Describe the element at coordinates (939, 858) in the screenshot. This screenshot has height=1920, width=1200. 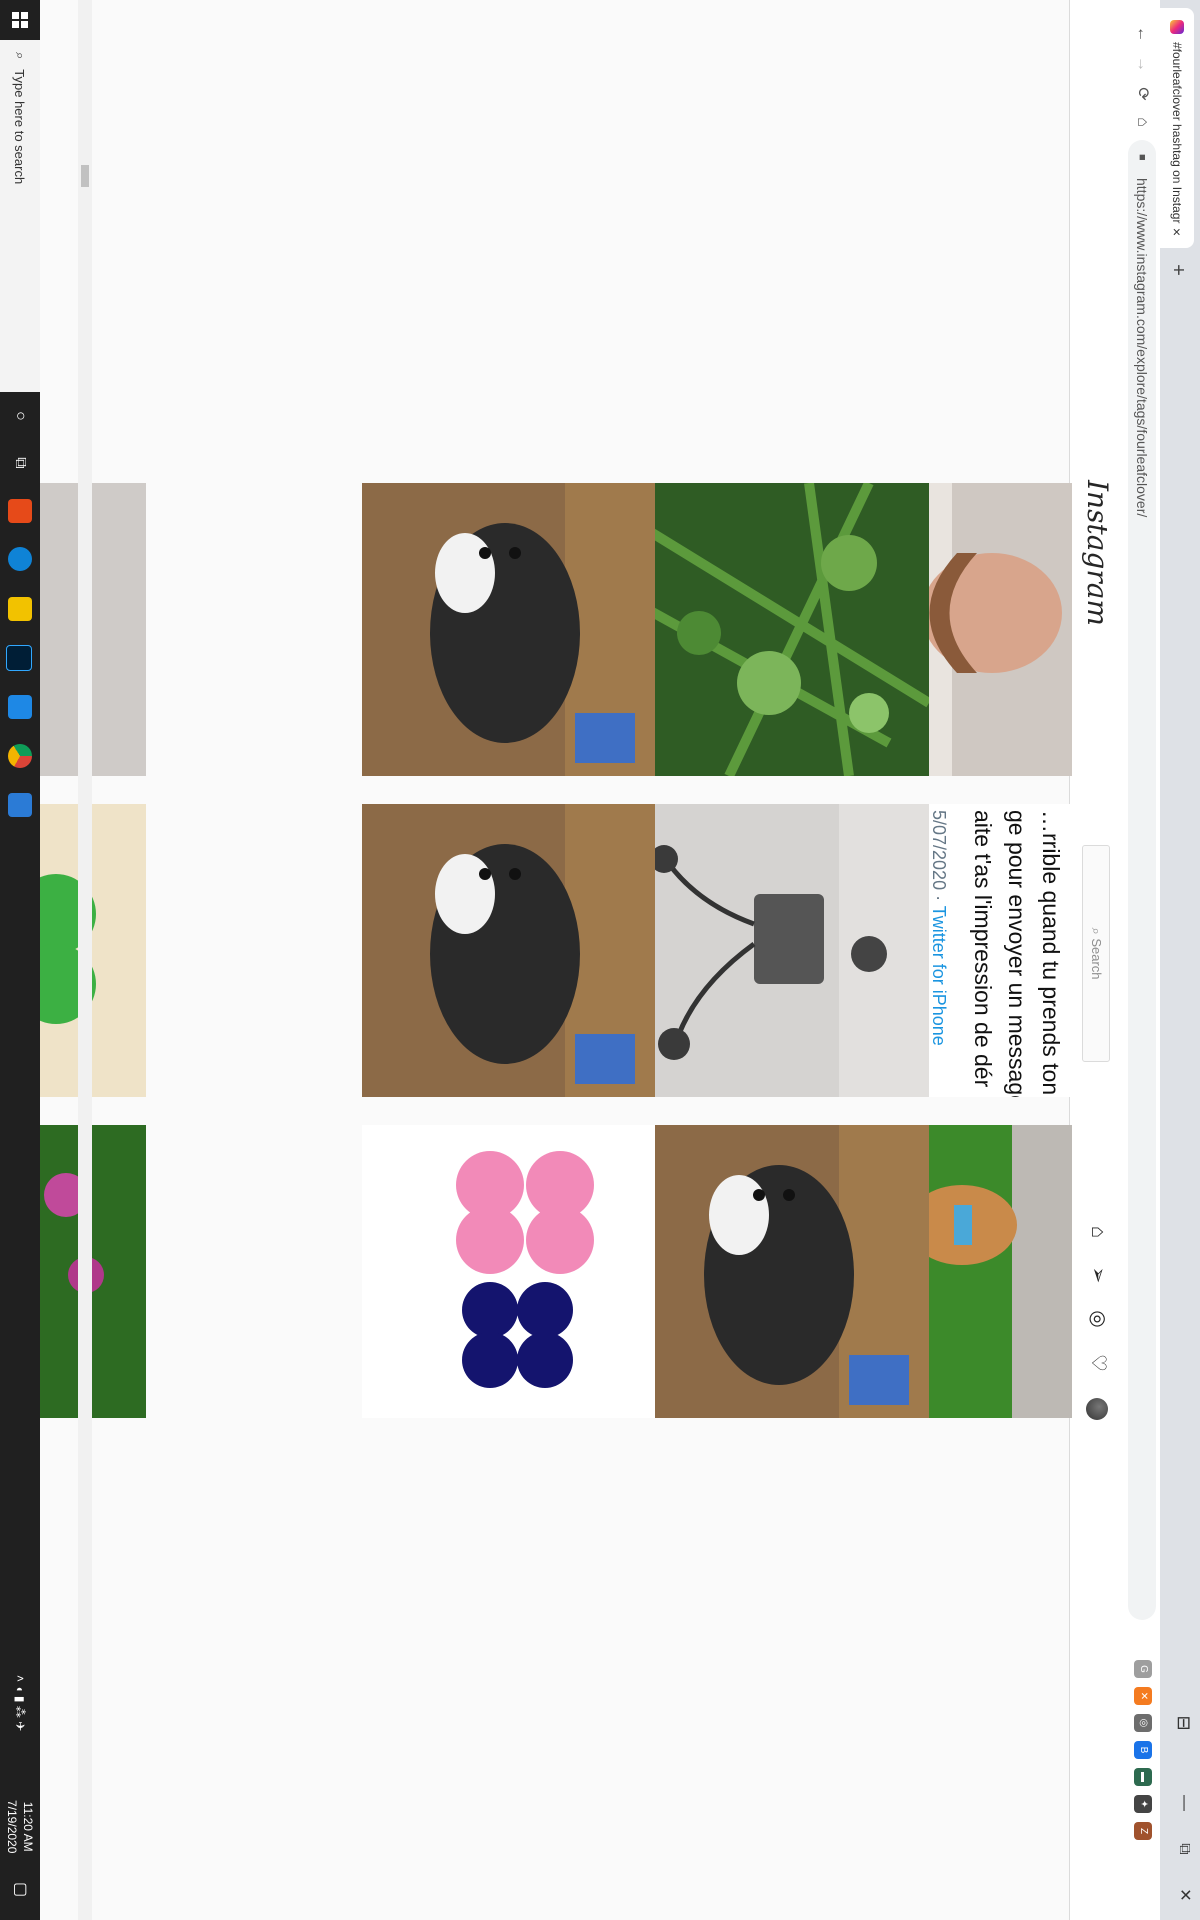
I see `tweet-date: 5/07/2020 ·` at that location.